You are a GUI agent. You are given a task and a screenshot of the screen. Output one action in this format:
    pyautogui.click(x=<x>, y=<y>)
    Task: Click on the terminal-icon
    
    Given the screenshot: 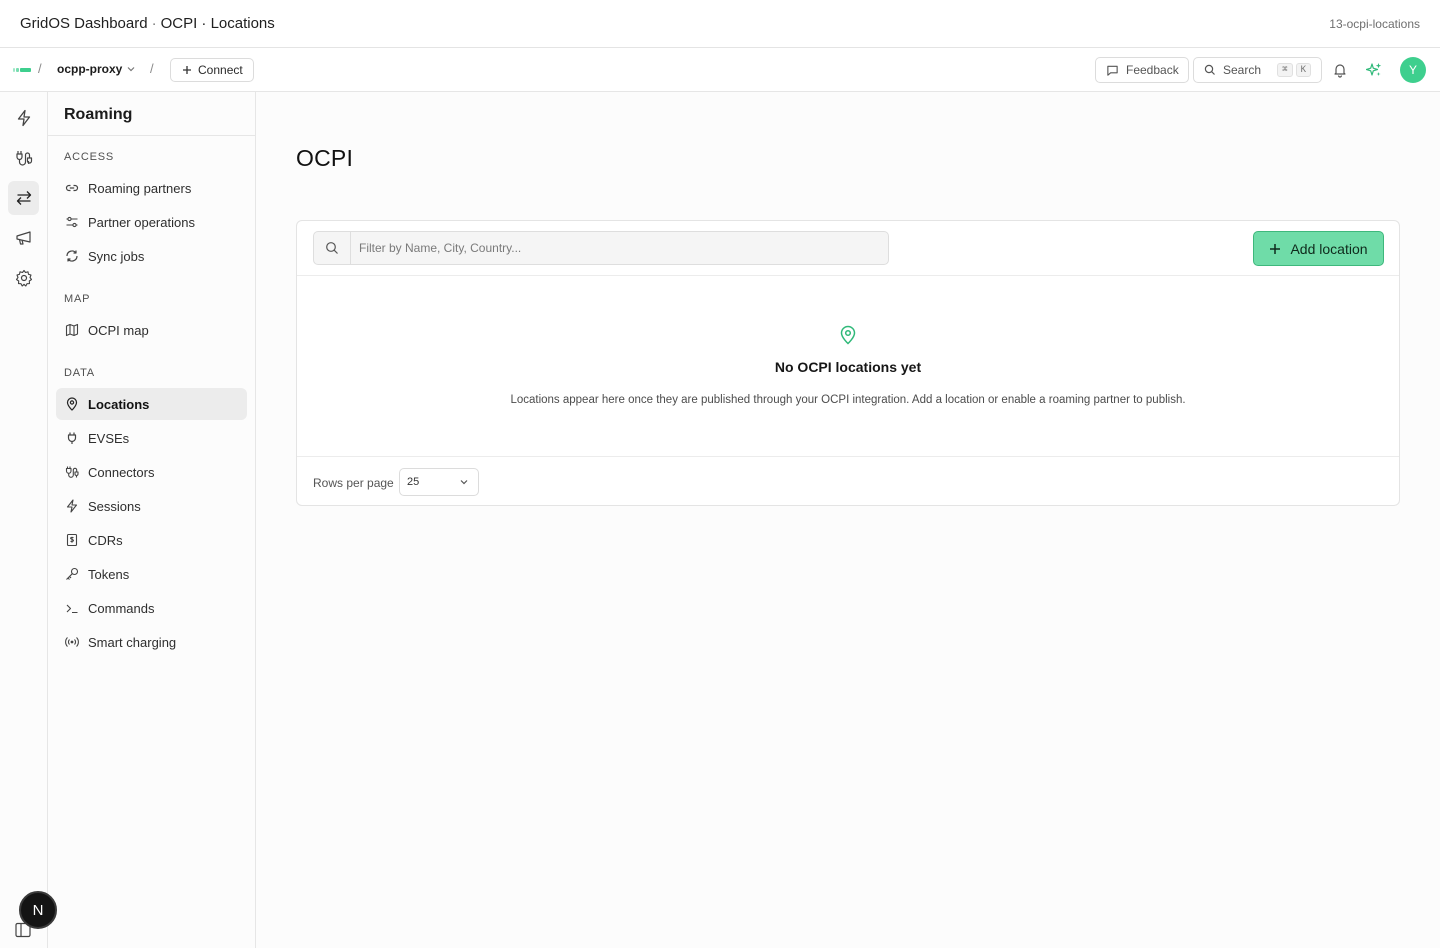 What is the action you would take?
    pyautogui.click(x=72, y=608)
    